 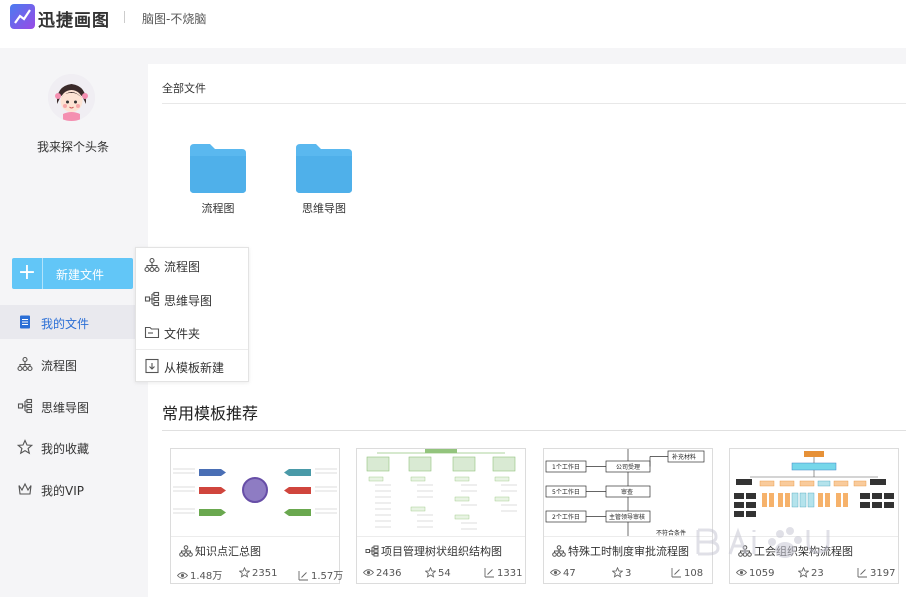 I want to click on sidebar-item-my-files: 我的文件, so click(x=73, y=322).